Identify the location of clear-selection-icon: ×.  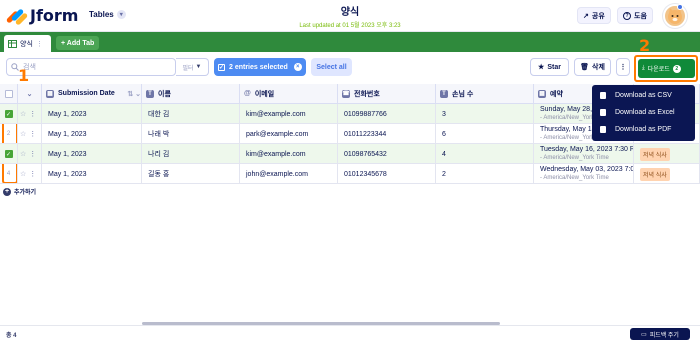
(297, 67).